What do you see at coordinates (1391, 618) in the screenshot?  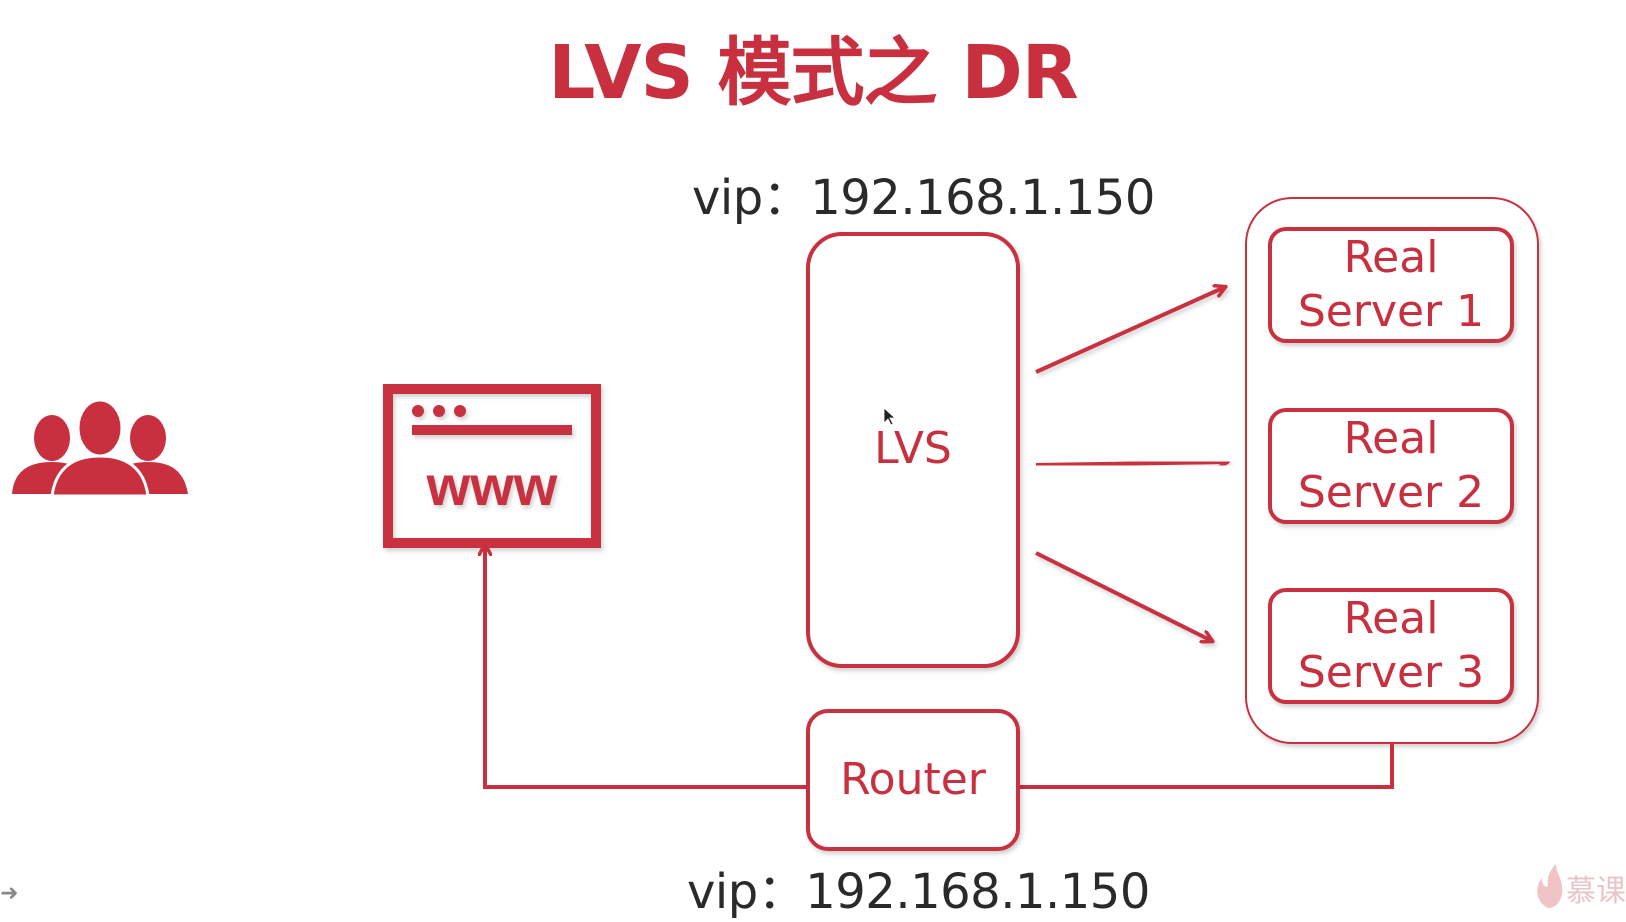 I see `real-server-3-line1: Real` at bounding box center [1391, 618].